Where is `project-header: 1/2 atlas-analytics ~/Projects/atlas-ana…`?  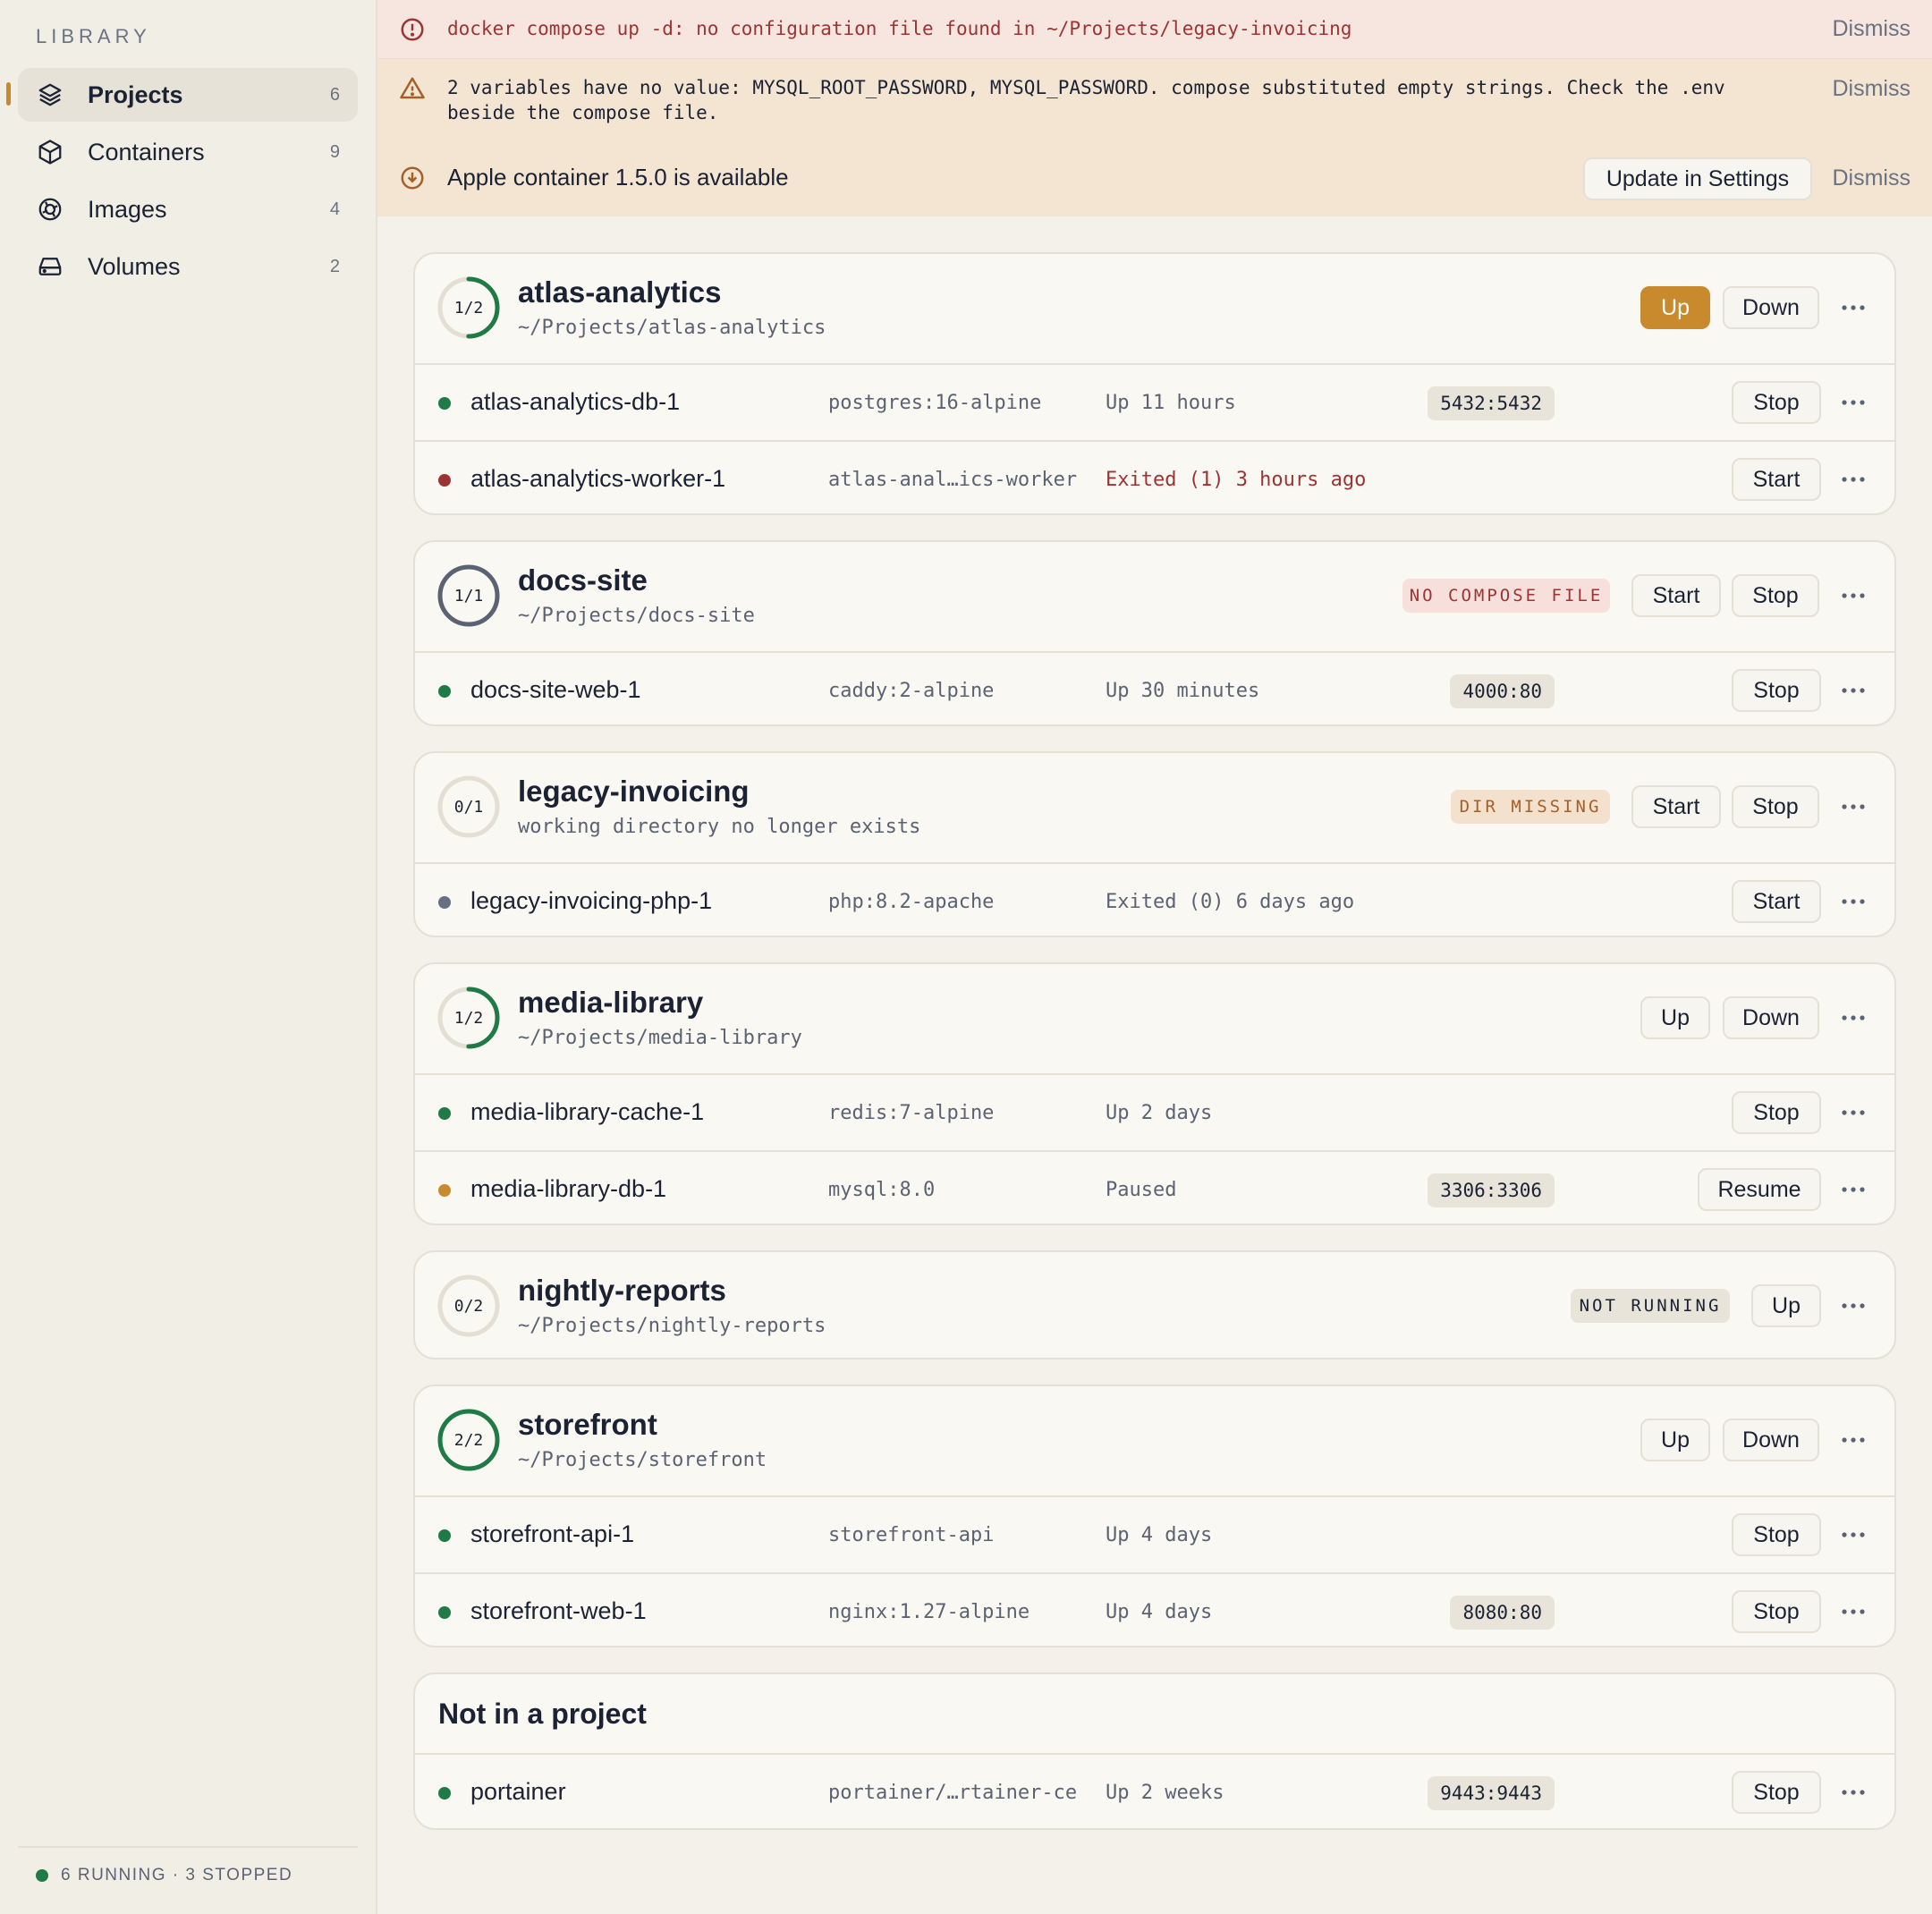 project-header: 1/2 atlas-analytics ~/Projects/atlas-ana… is located at coordinates (1154, 308).